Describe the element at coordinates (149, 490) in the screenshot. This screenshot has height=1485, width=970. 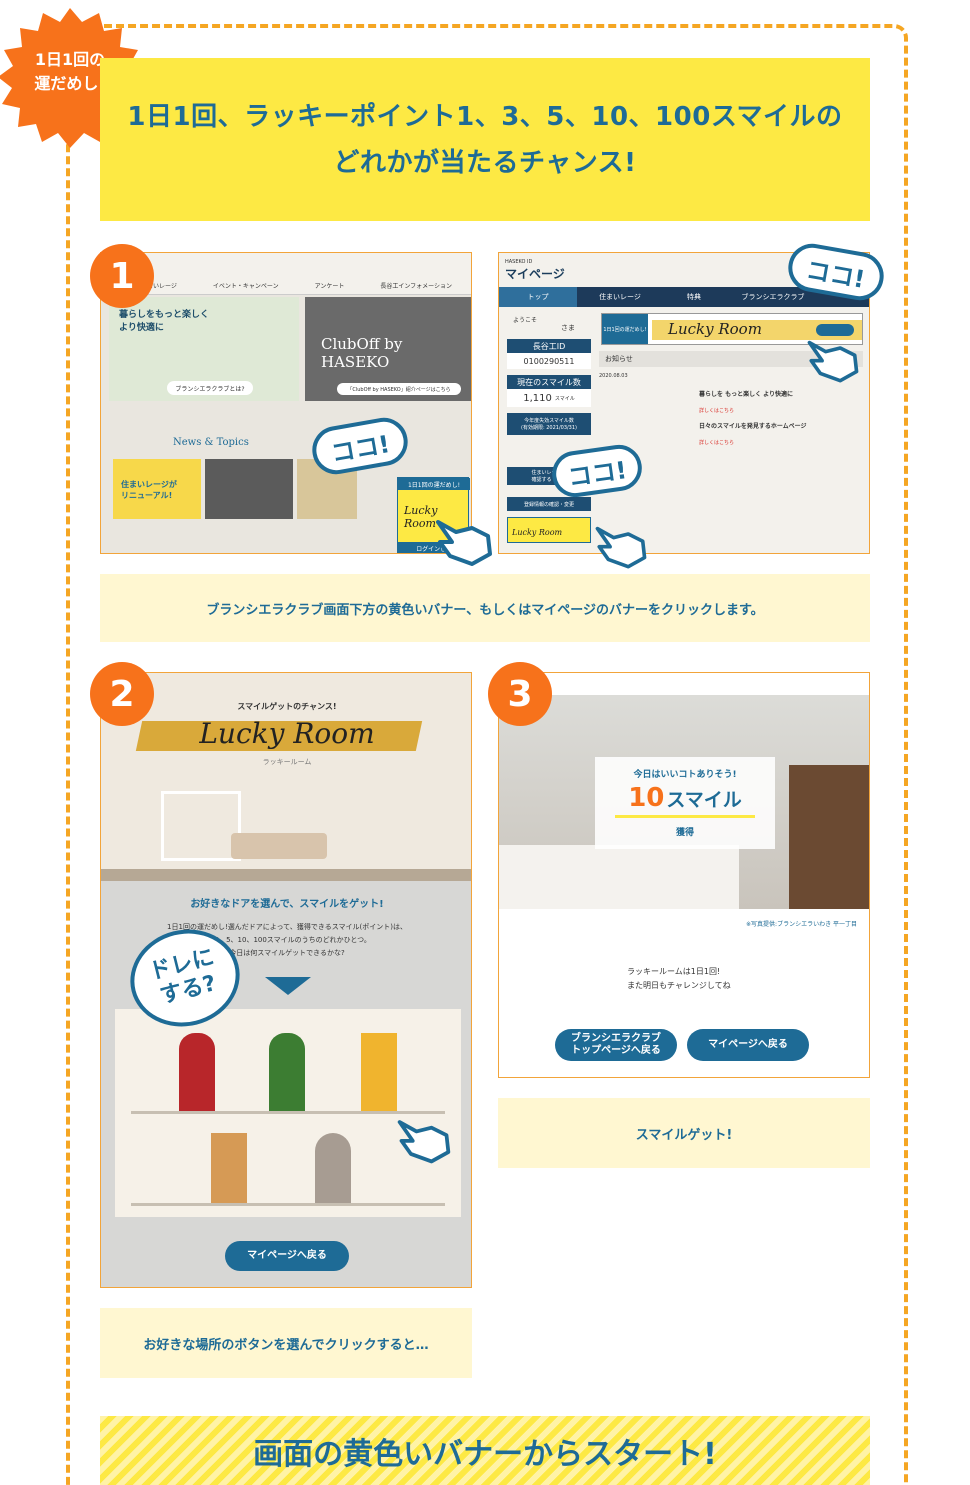
I see `news-card-label: 住まいレージが リニューアル!` at that location.